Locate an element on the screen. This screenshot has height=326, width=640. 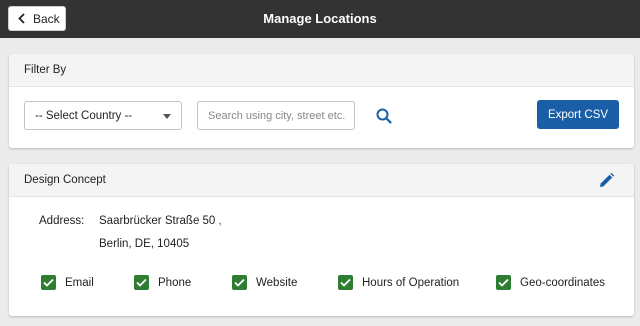
filter-header: Filter By is located at coordinates (321, 70).